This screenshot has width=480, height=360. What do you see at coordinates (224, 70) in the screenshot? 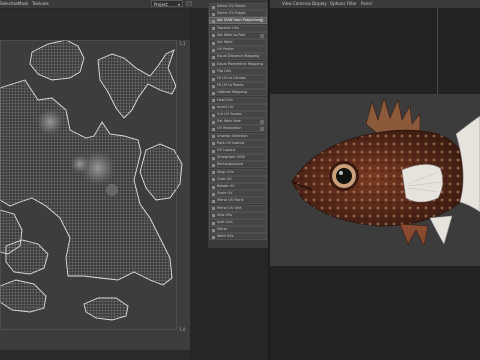
I see `tool-label: Flip UVs` at bounding box center [224, 70].